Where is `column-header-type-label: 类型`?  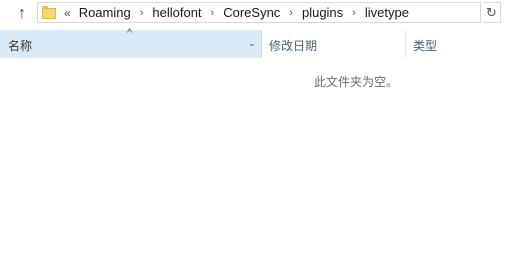 column-header-type-label: 类型 is located at coordinates (425, 46).